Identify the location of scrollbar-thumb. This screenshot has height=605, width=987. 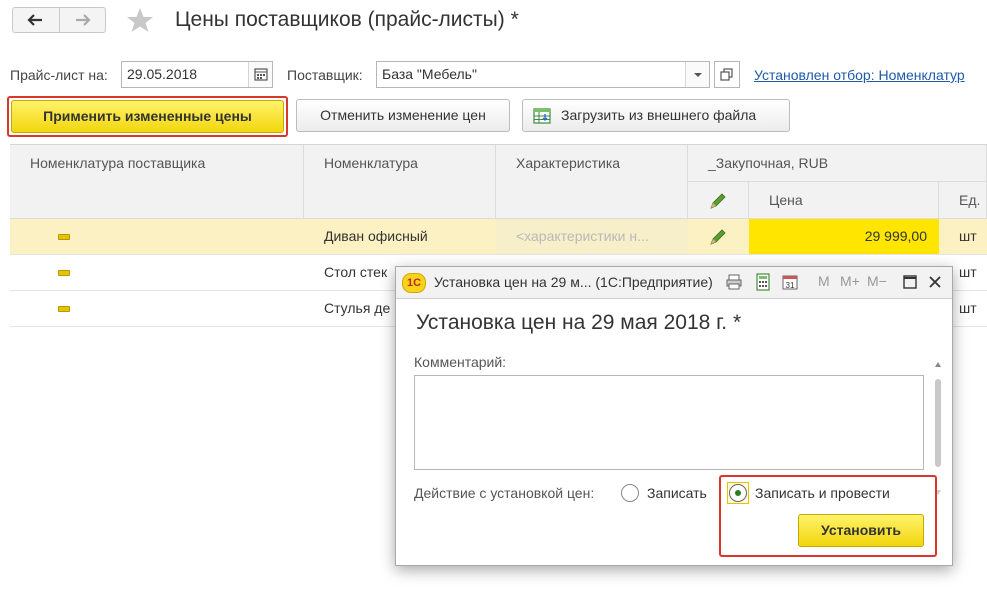
(938, 423).